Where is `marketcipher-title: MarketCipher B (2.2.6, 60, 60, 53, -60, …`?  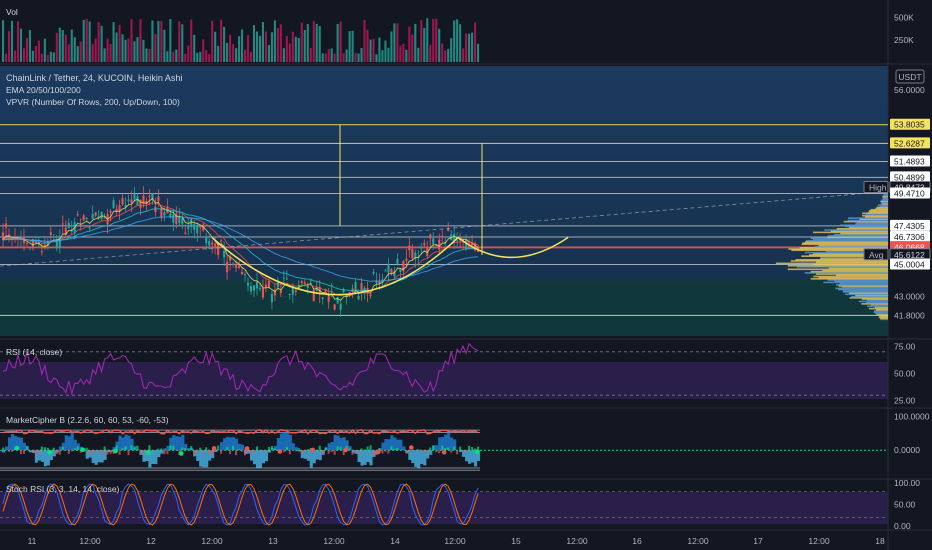
marketcipher-title: MarketCipher B (2.2.6, 60, 60, 53, -60, … is located at coordinates (87, 420).